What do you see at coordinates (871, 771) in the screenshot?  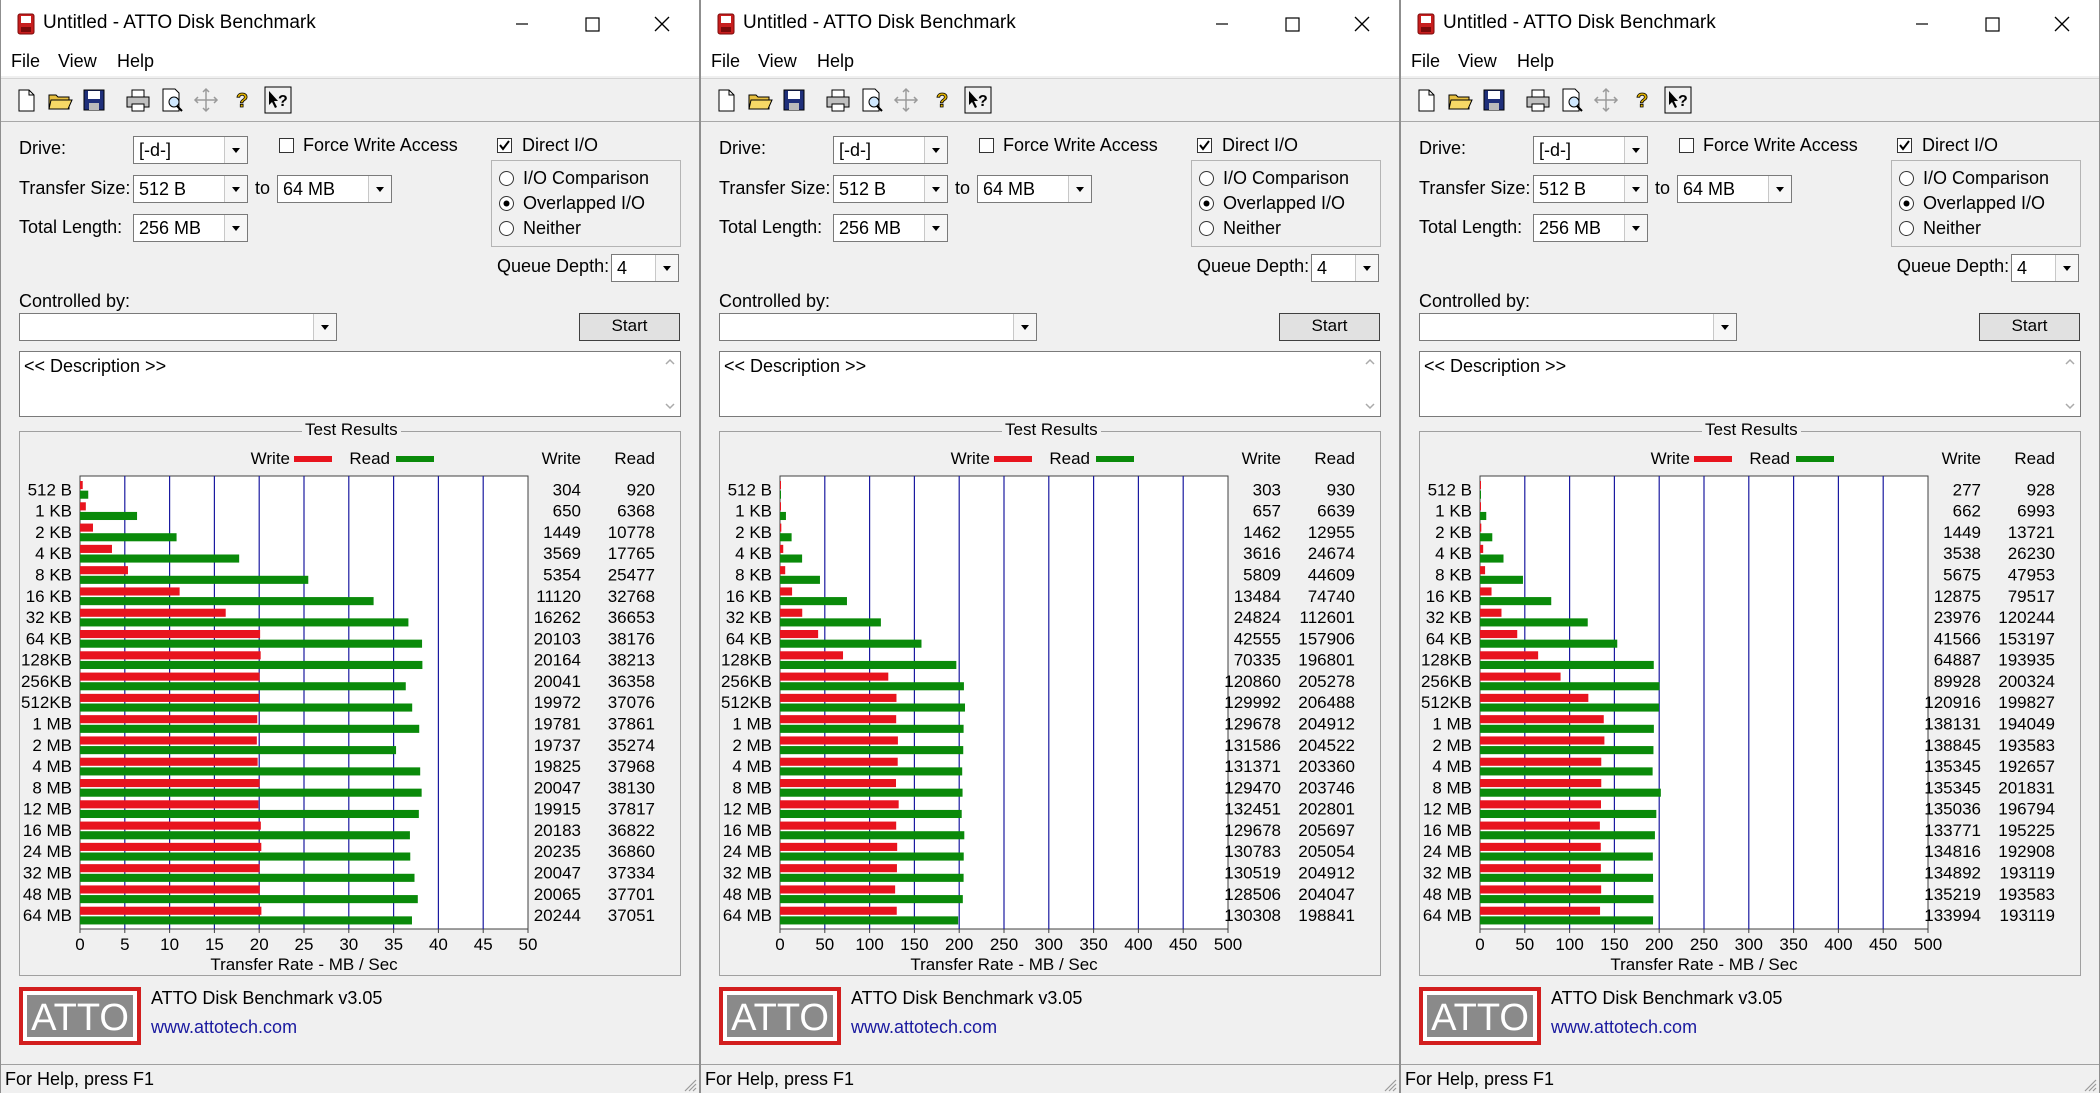 I see `read-bar` at bounding box center [871, 771].